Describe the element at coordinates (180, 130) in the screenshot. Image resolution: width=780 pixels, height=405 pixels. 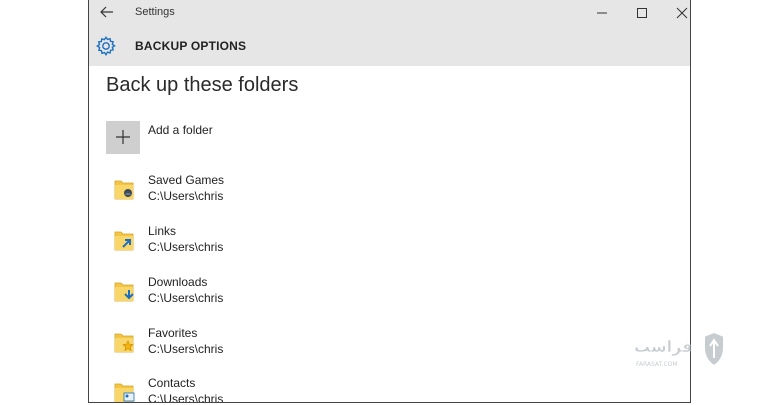
I see `add-folder-label: Add a folder` at that location.